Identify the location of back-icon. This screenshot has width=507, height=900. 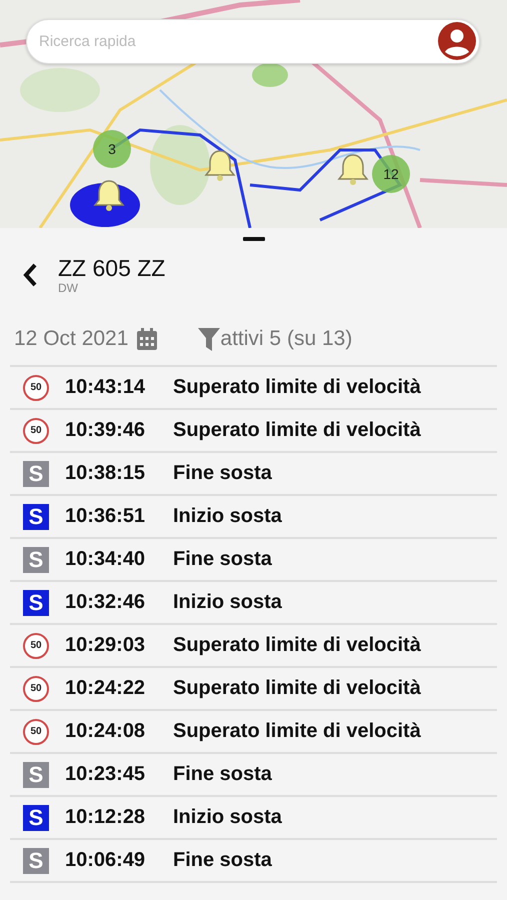
(30, 275).